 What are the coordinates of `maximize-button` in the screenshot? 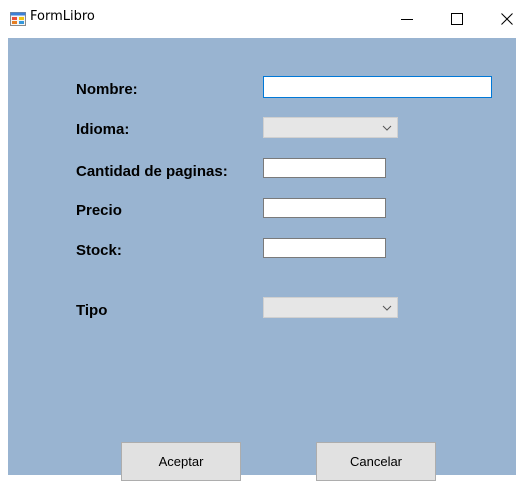 It's located at (457, 19).